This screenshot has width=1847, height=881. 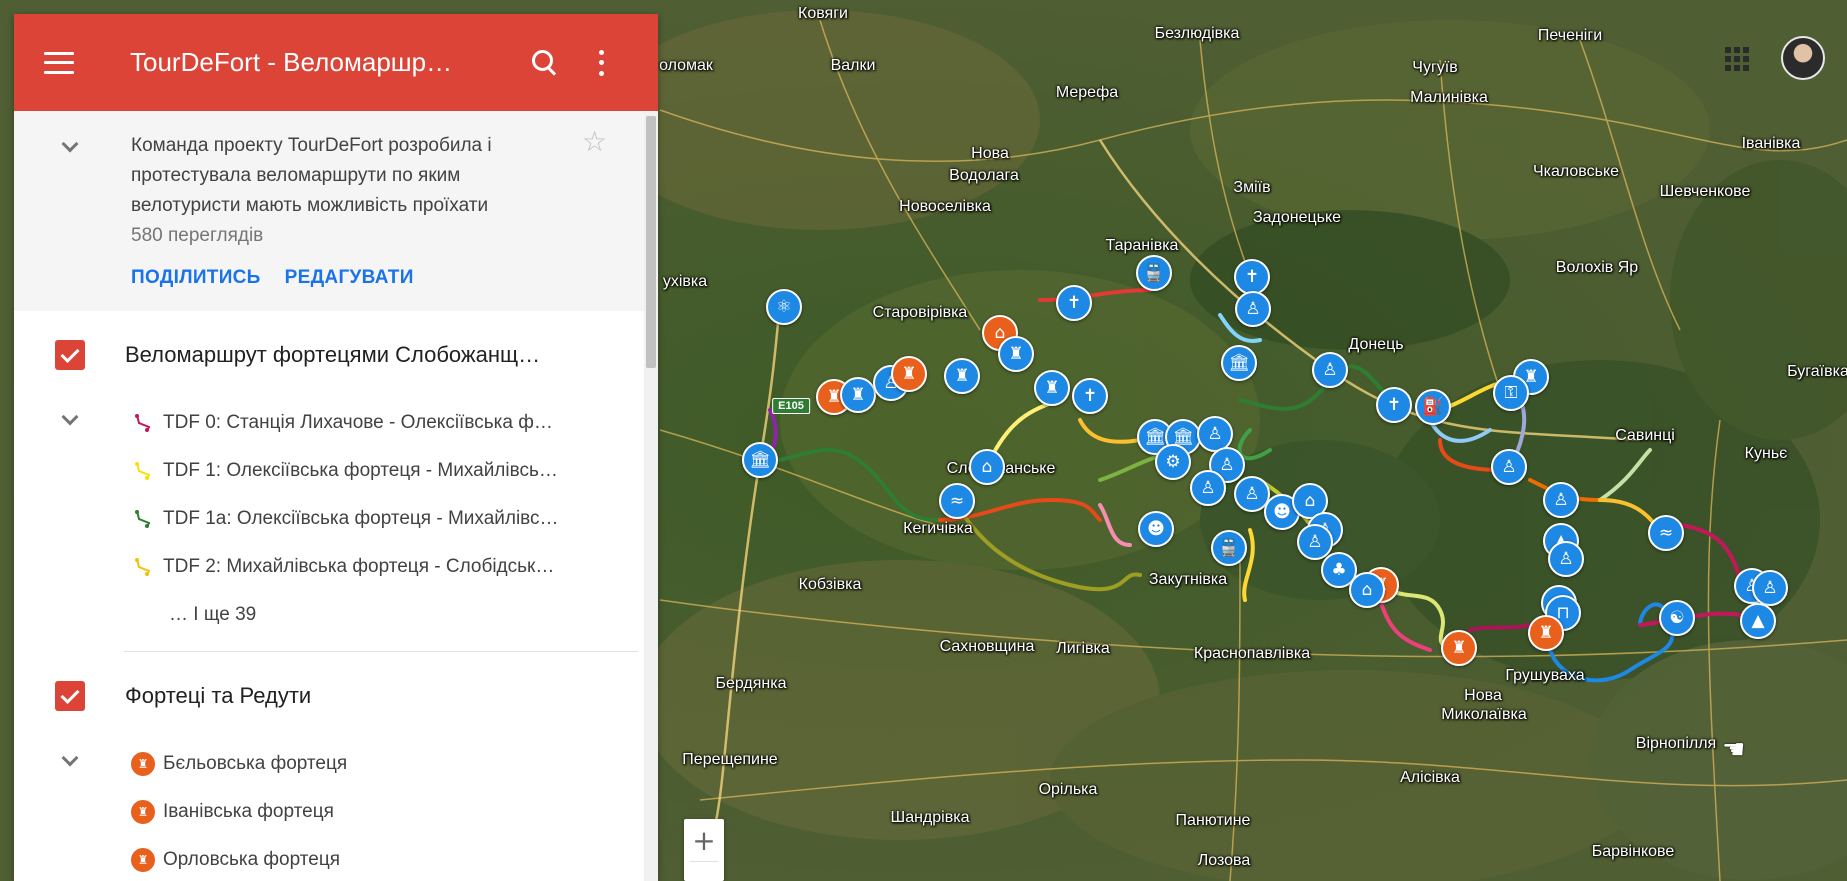 I want to click on zoom-control: +, so click(x=704, y=850).